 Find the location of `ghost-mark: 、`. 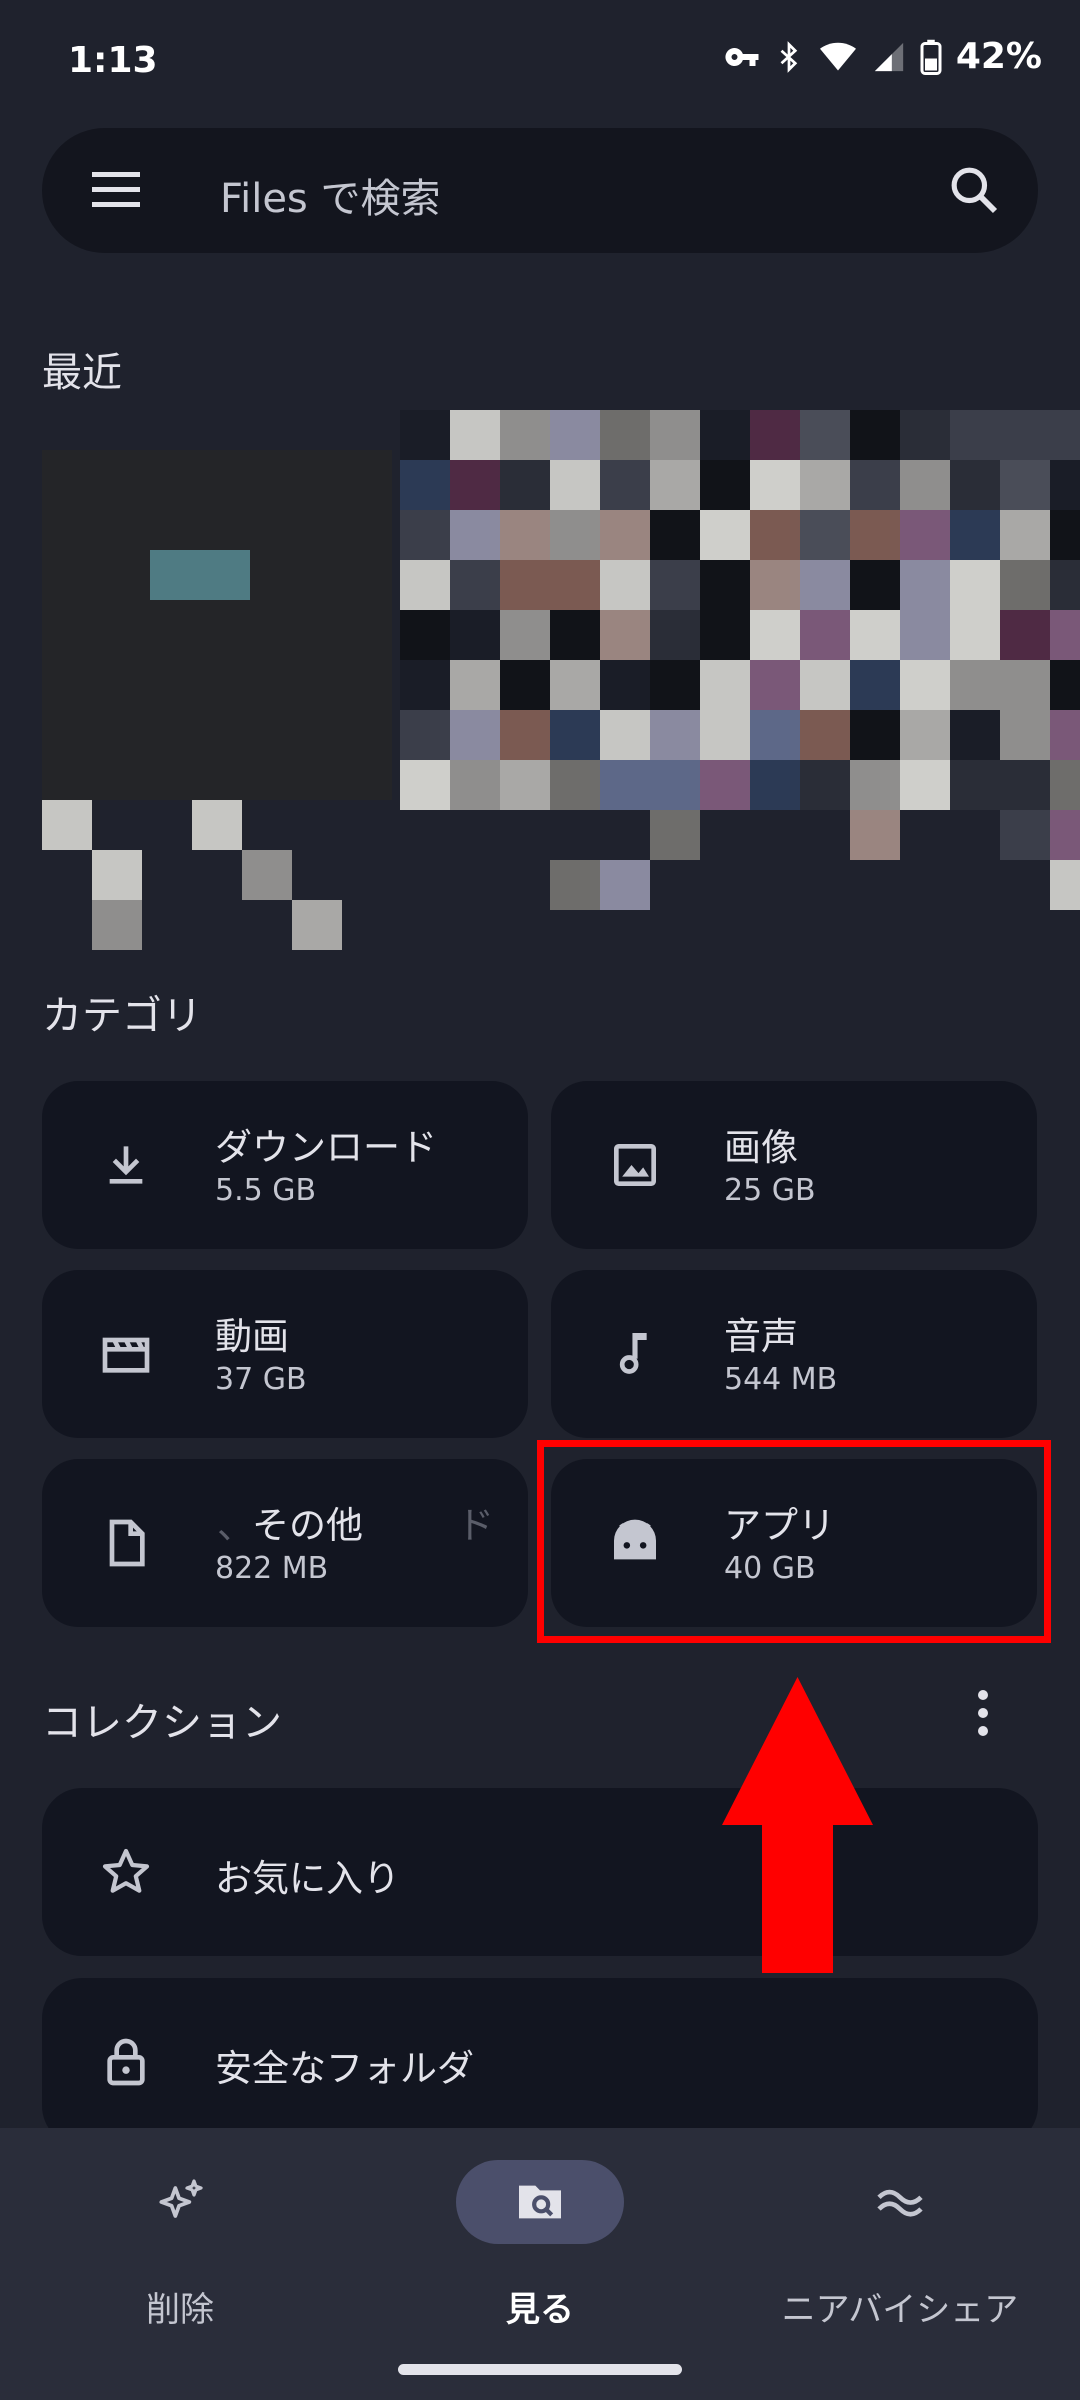

ghost-mark: 、 is located at coordinates (235, 1525).